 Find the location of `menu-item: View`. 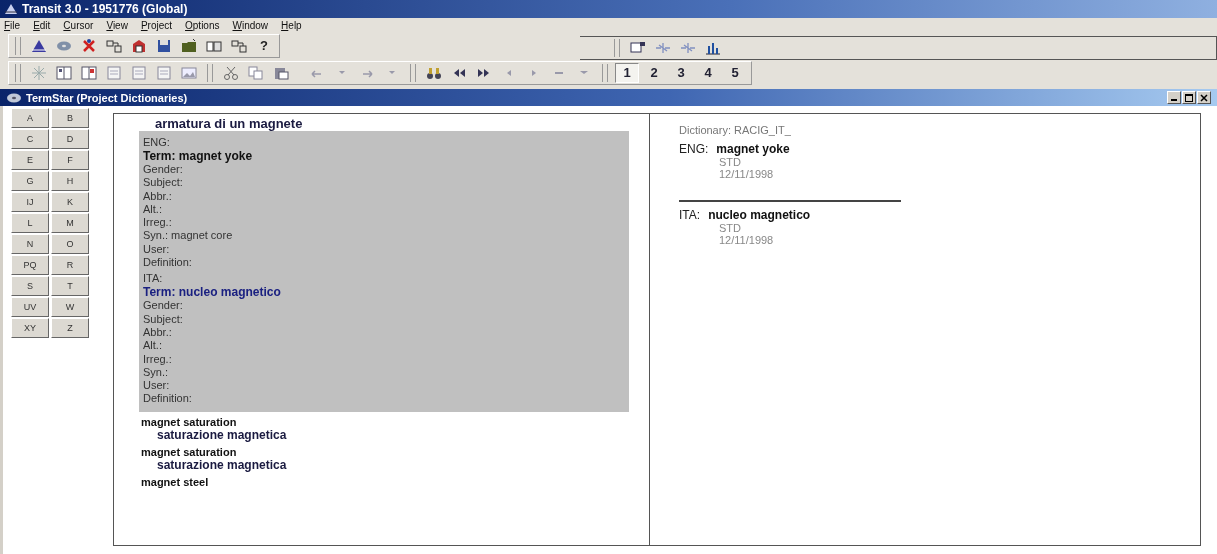

menu-item: View is located at coordinates (117, 25).